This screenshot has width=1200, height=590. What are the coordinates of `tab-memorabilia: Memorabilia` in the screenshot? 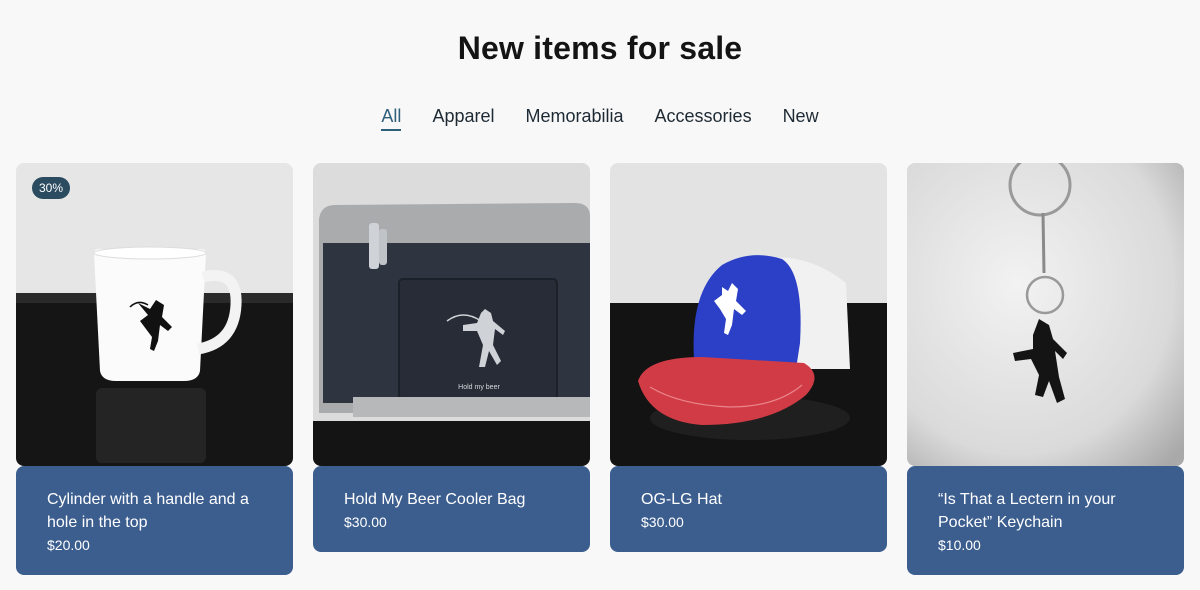 It's located at (574, 118).